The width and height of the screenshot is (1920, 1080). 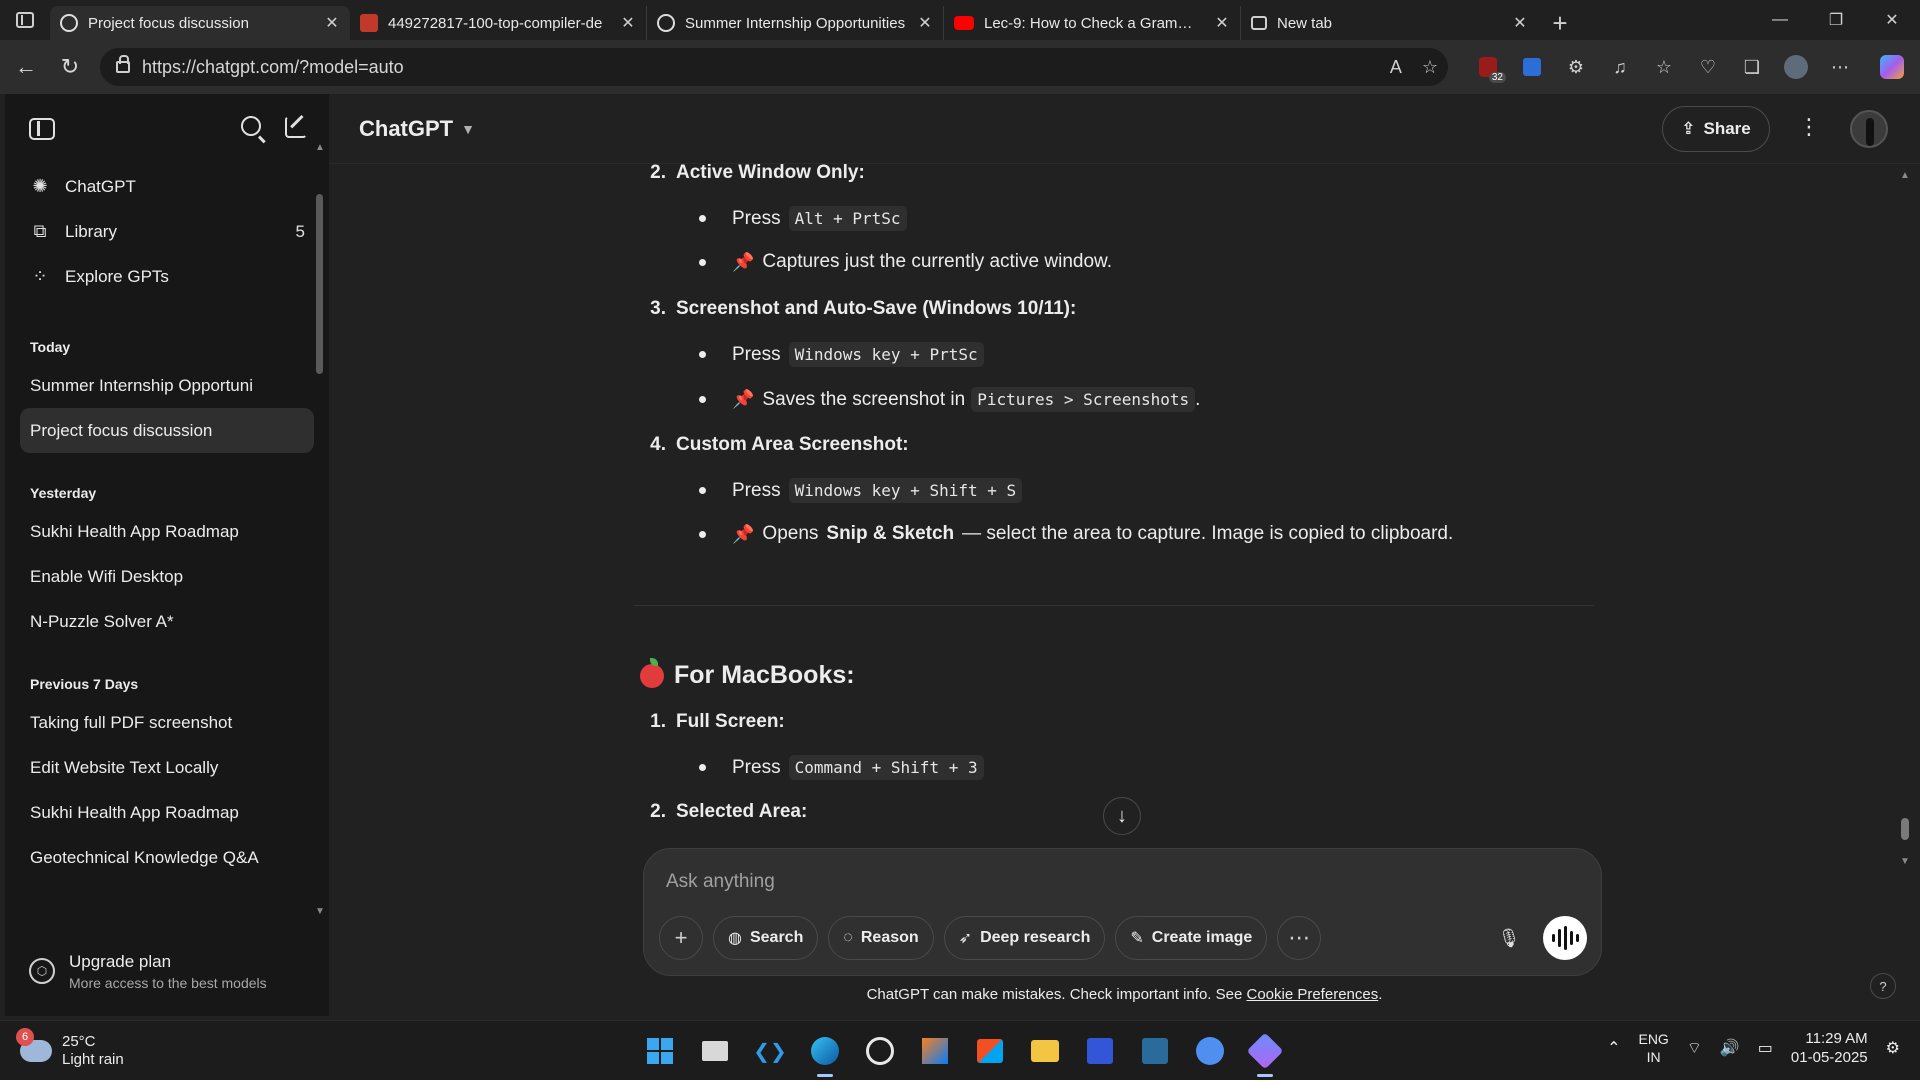 What do you see at coordinates (320, 147) in the screenshot?
I see `sidebar-scroll-up-icon: ▲` at bounding box center [320, 147].